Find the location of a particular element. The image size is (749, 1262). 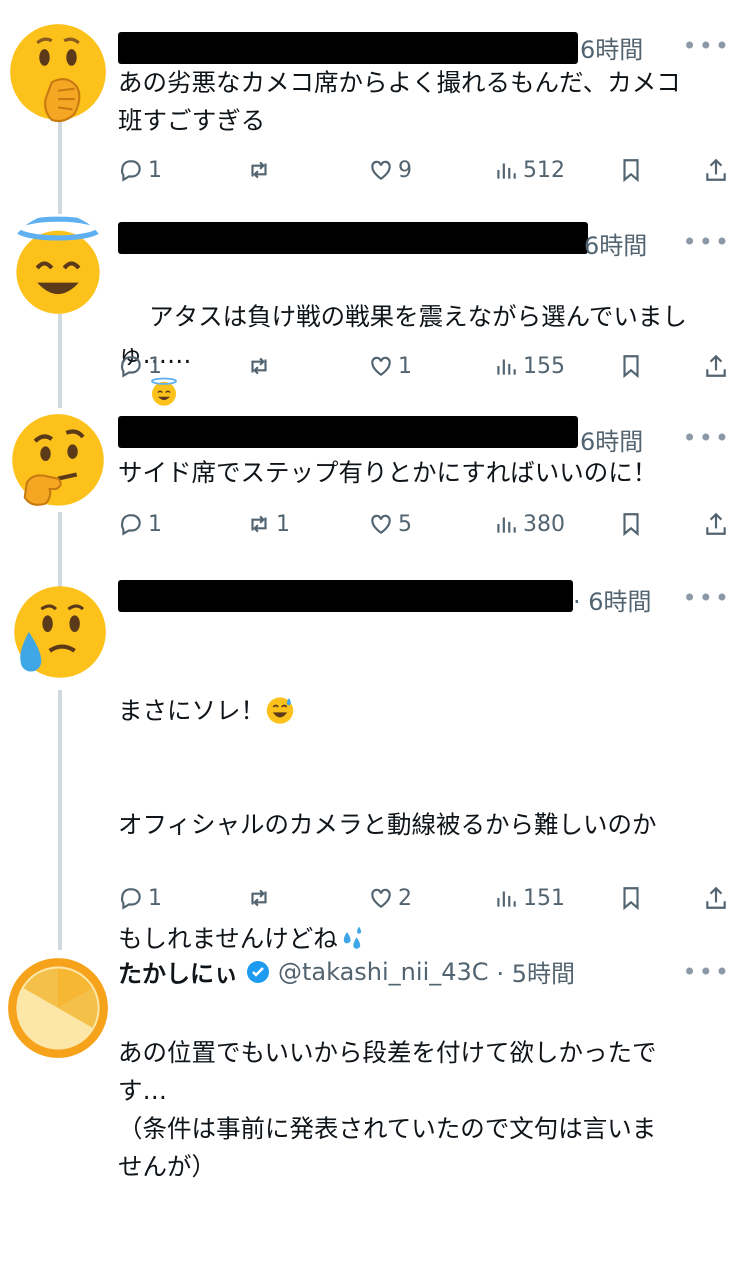

tweet-body: サイド席でステップ有りとかにすればいいのに！ is located at coordinates (388, 472).